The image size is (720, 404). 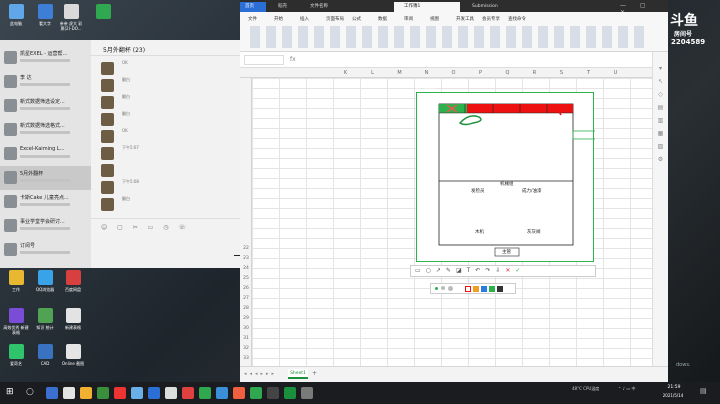 What do you see at coordinates (45, 281) in the screenshot?
I see `desktop-icon: QQ浏览器` at bounding box center [45, 281].